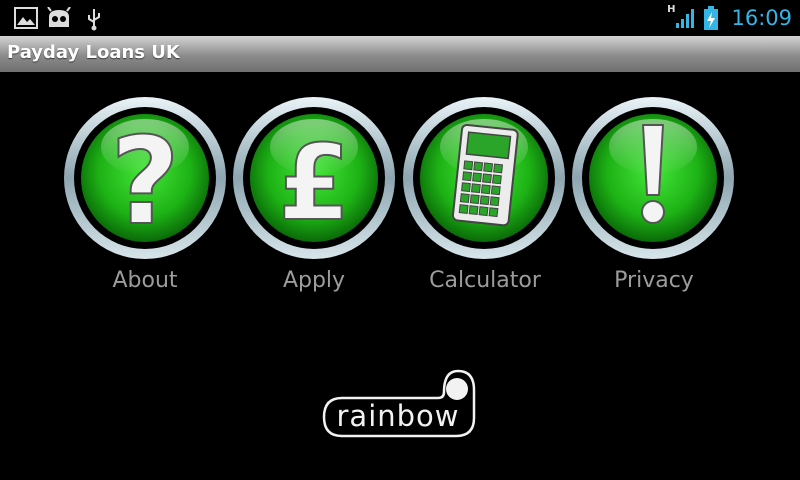  I want to click on calculator-icon, so click(485, 175).